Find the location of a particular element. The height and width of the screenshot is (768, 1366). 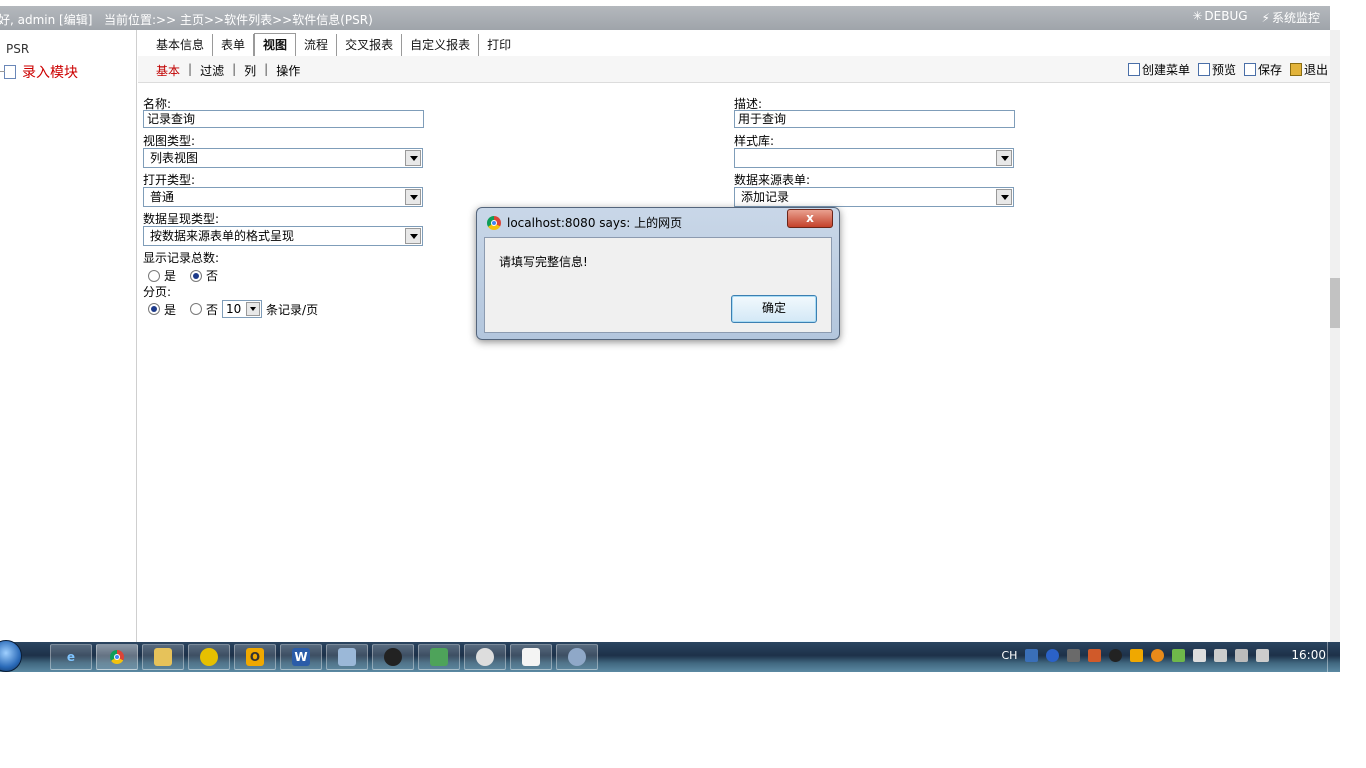

taskbar-word: W is located at coordinates (301, 657).